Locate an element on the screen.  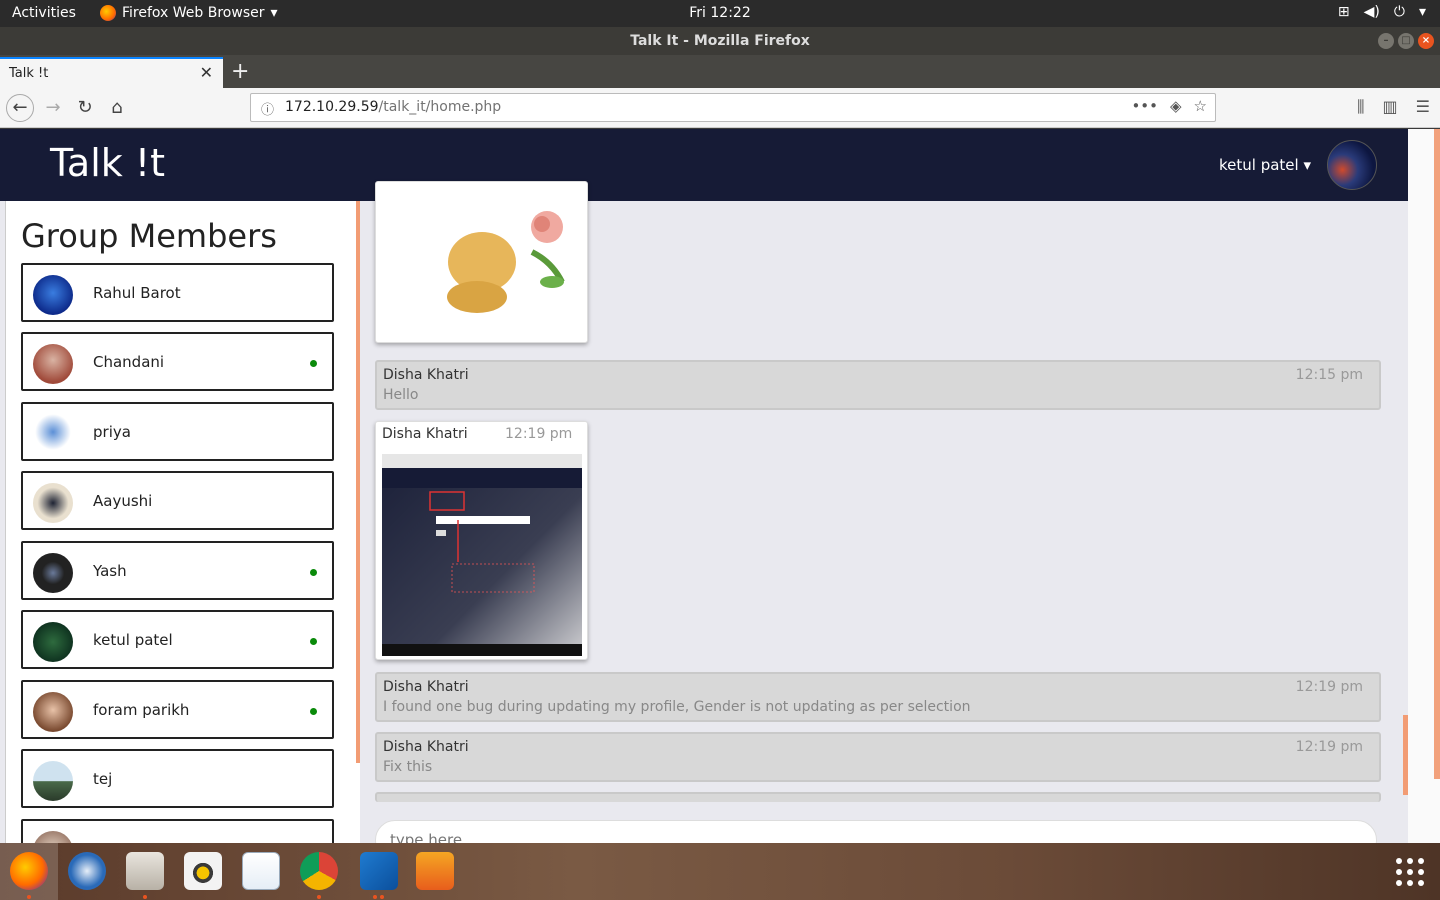
app-header: Talk !t ketul patel ▾ is located at coordinates (704, 165).